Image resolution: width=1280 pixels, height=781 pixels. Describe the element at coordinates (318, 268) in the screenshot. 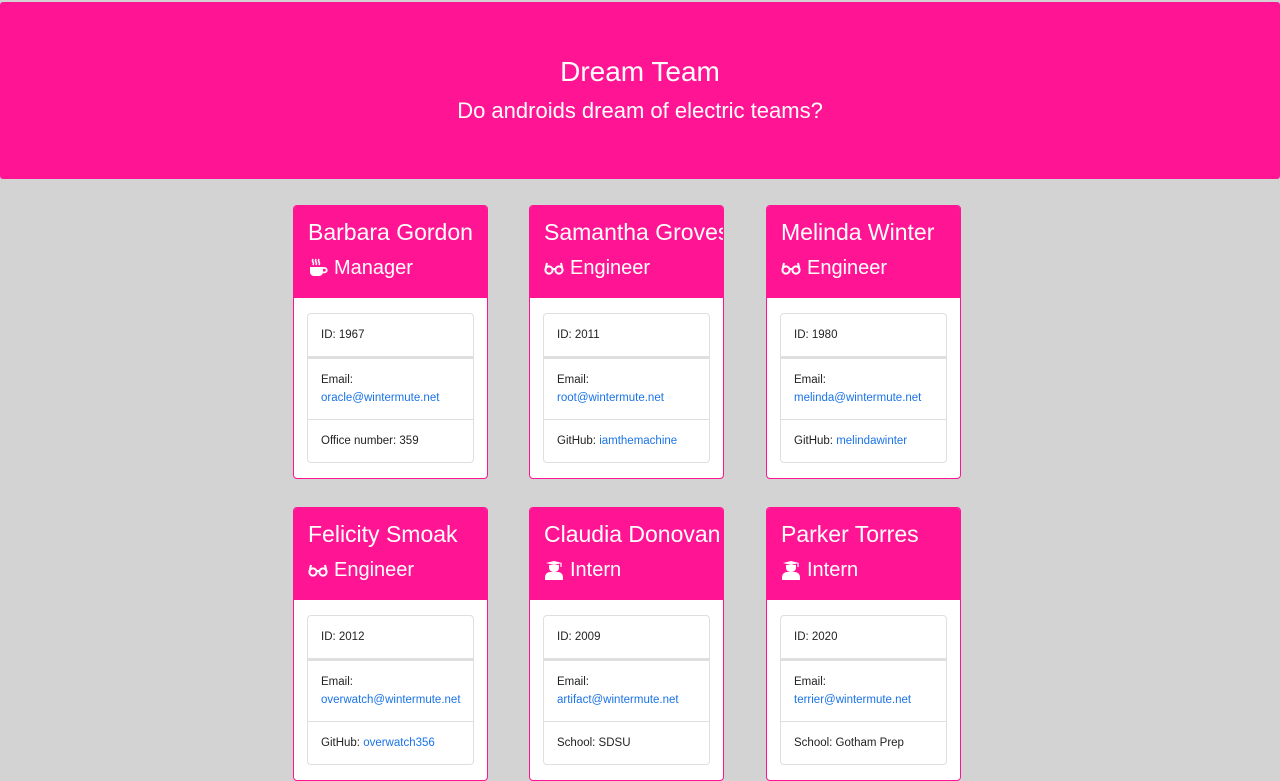

I see `coffee-icon` at that location.